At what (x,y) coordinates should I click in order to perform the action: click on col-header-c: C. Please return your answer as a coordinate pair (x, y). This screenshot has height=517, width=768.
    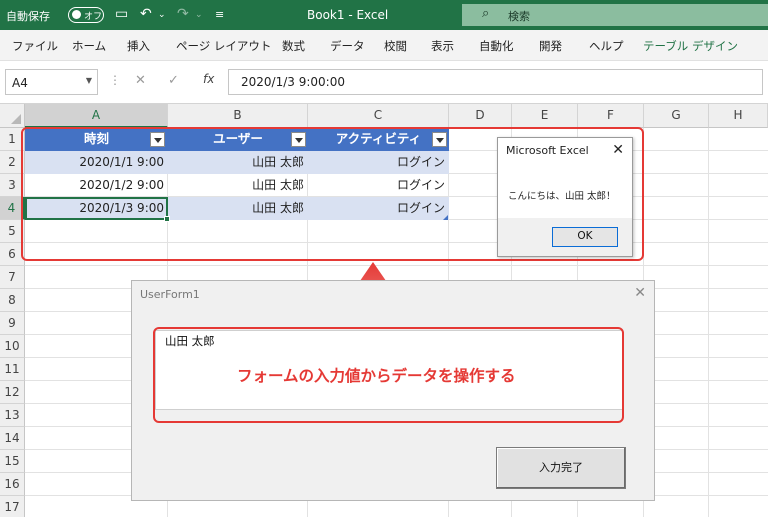
    Looking at the image, I should click on (378, 116).